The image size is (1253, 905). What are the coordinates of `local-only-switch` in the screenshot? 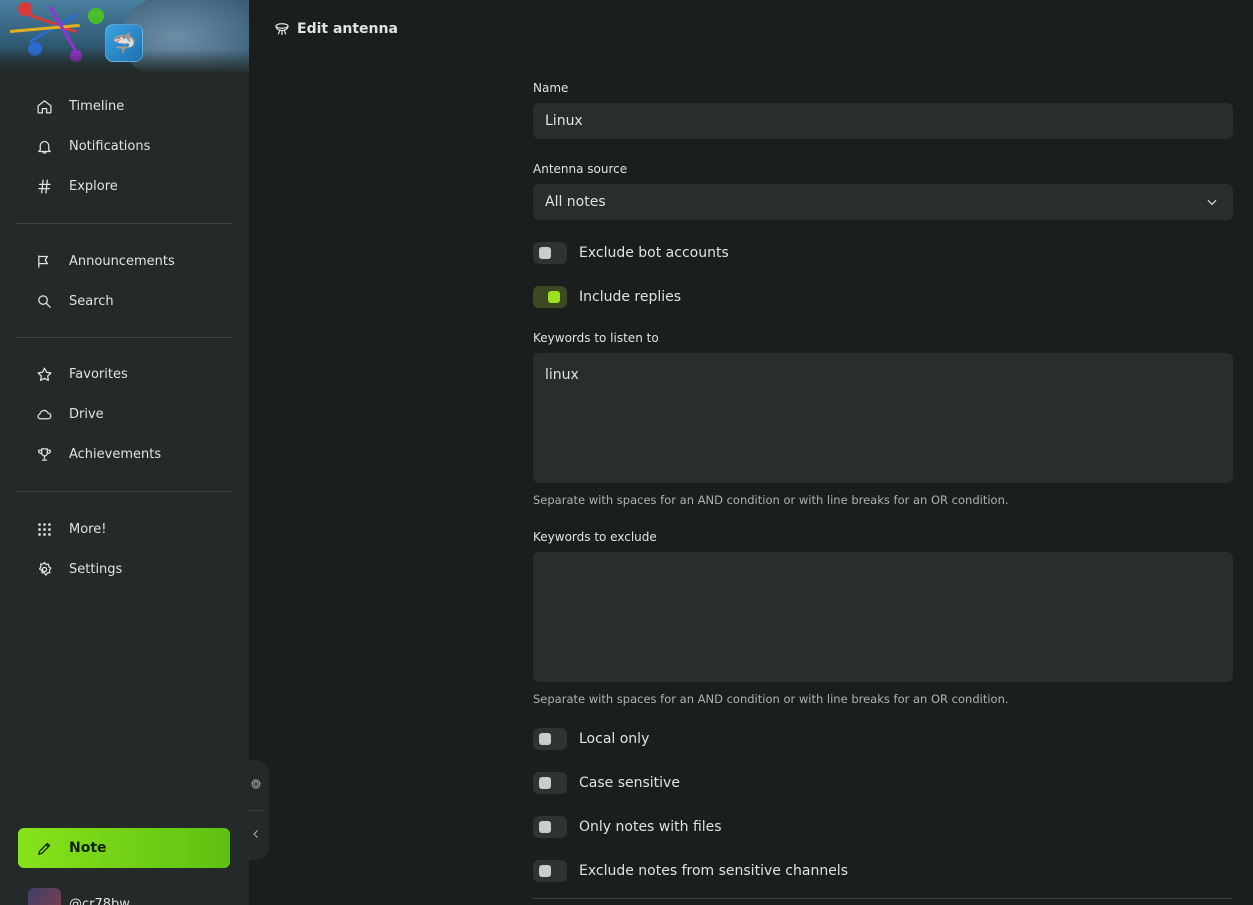 It's located at (550, 739).